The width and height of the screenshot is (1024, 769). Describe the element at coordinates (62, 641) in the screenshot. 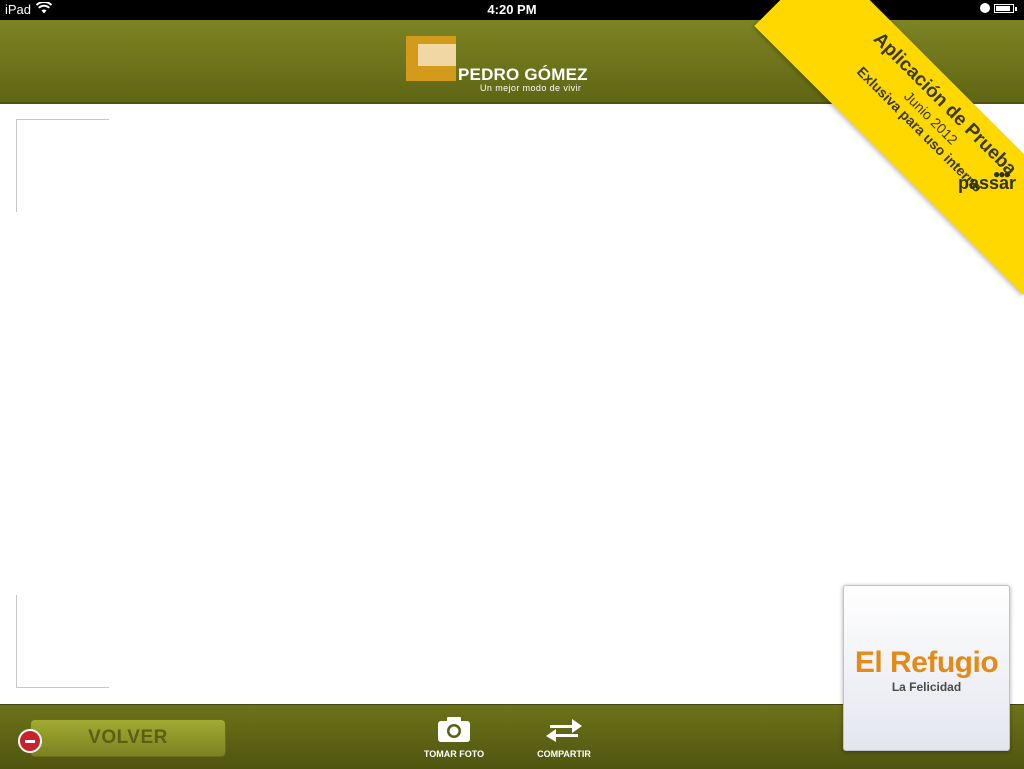

I see `image-frame-bottom` at that location.